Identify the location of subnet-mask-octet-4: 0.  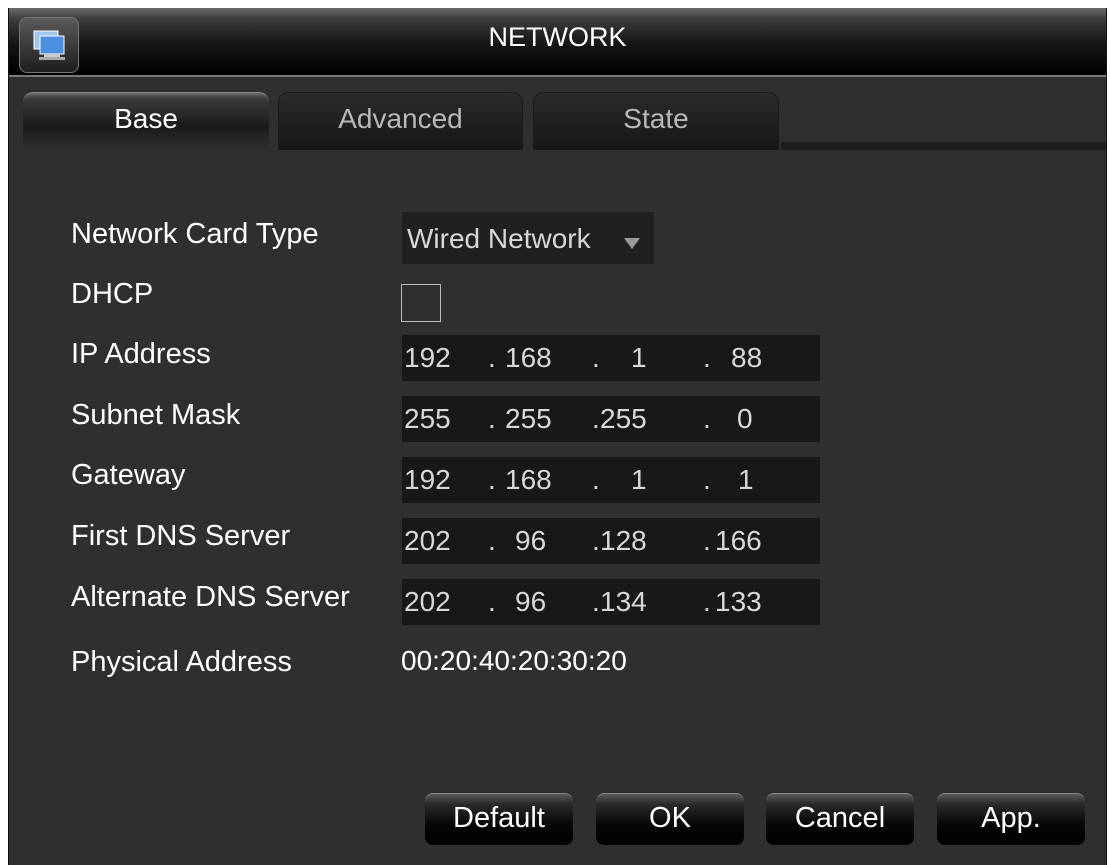
(745, 419).